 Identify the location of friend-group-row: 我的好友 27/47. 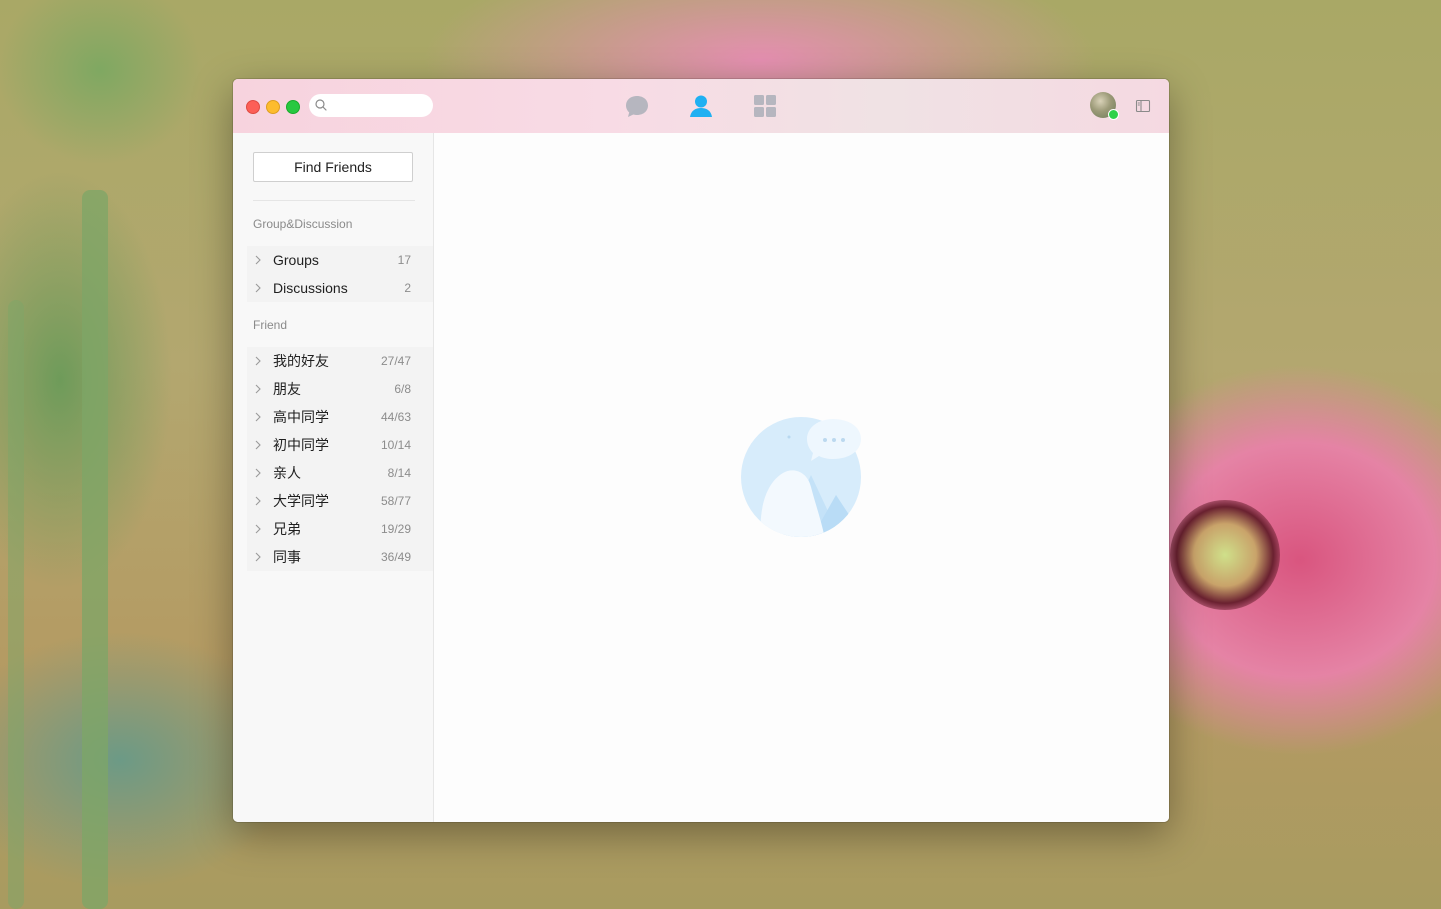
(340, 361).